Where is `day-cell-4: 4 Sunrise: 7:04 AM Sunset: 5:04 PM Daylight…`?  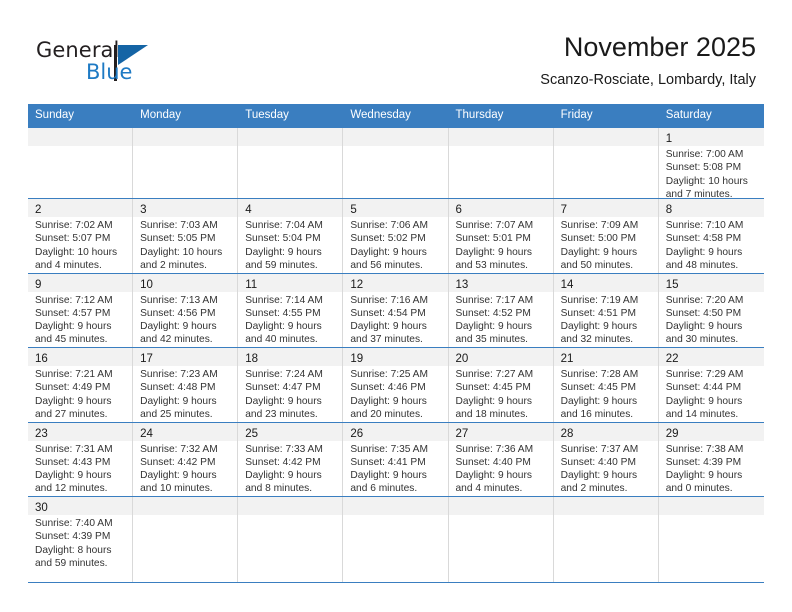 day-cell-4: 4 Sunrise: 7:04 AM Sunset: 5:04 PM Daylight… is located at coordinates (291, 236).